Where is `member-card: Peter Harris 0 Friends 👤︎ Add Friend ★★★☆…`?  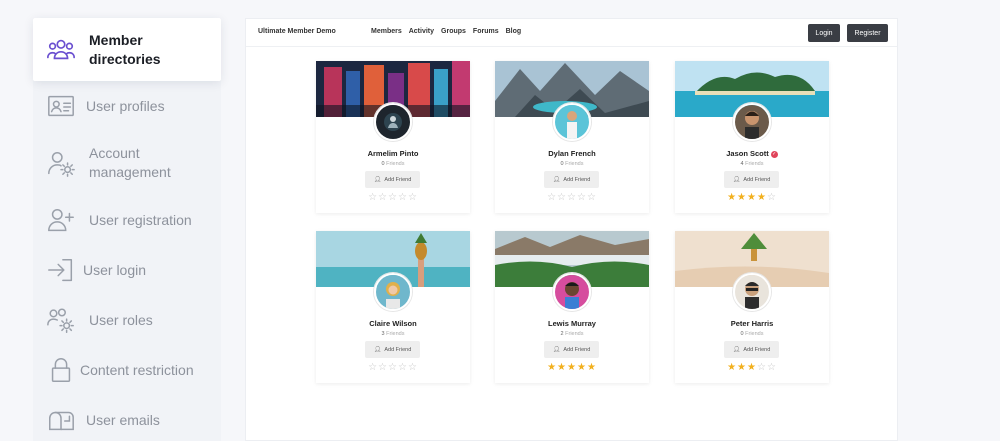
member-card: Peter Harris 0 Friends 👤︎ Add Friend ★★★☆… is located at coordinates (752, 307).